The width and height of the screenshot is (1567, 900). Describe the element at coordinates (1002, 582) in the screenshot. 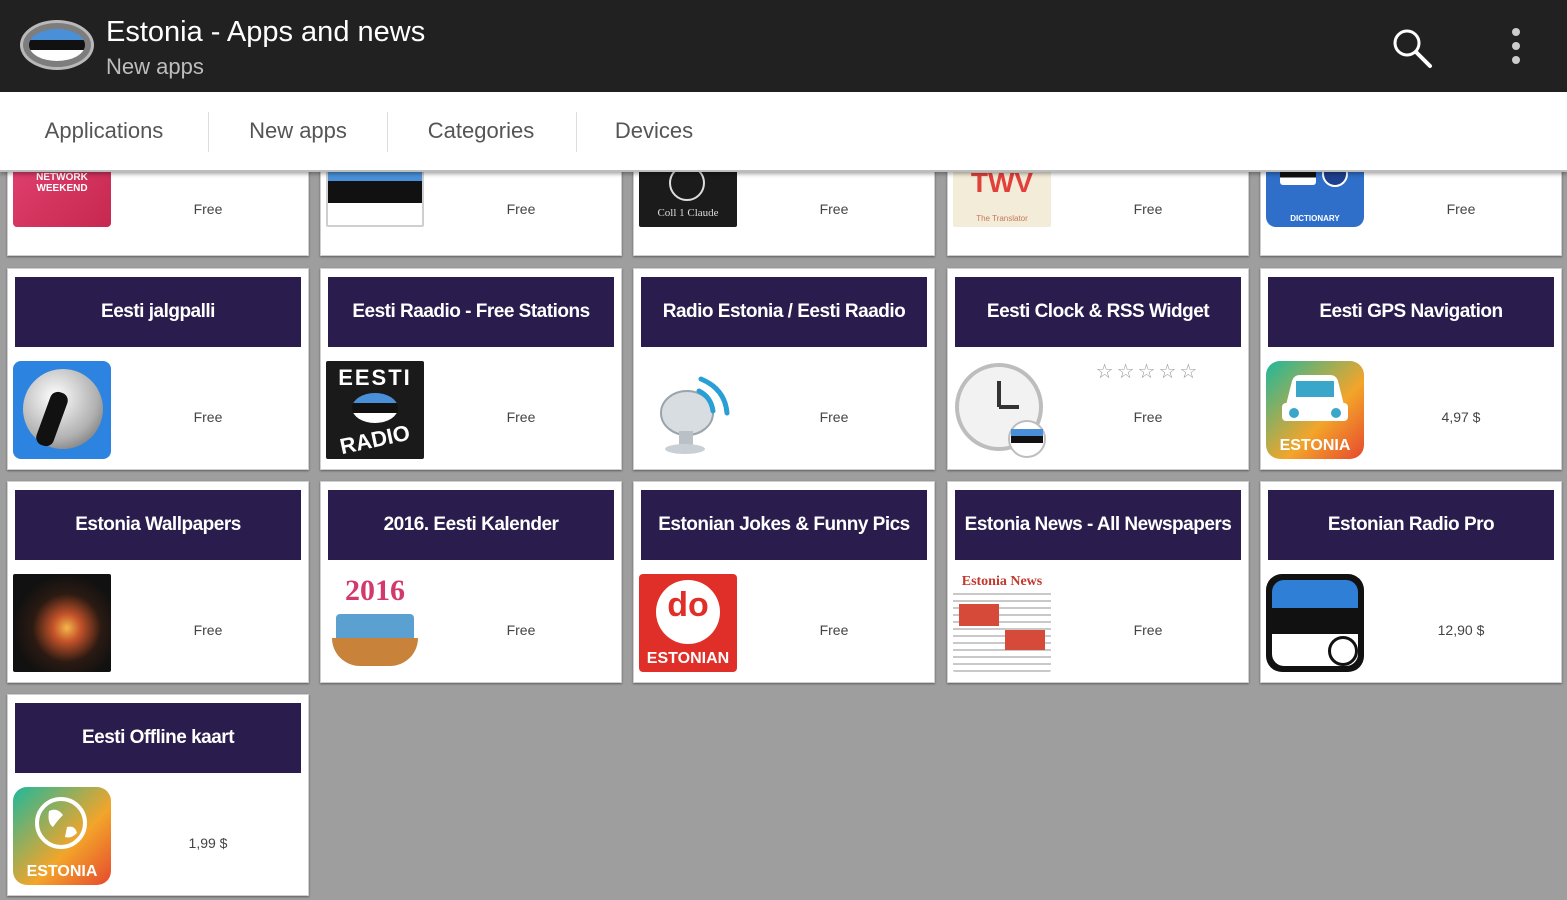

I see `icon-text: Estonia News` at that location.